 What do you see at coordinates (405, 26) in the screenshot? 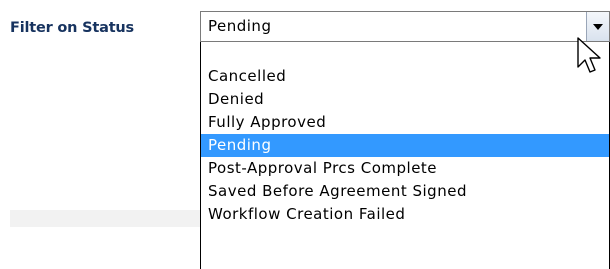
I see `status-select: Pending` at bounding box center [405, 26].